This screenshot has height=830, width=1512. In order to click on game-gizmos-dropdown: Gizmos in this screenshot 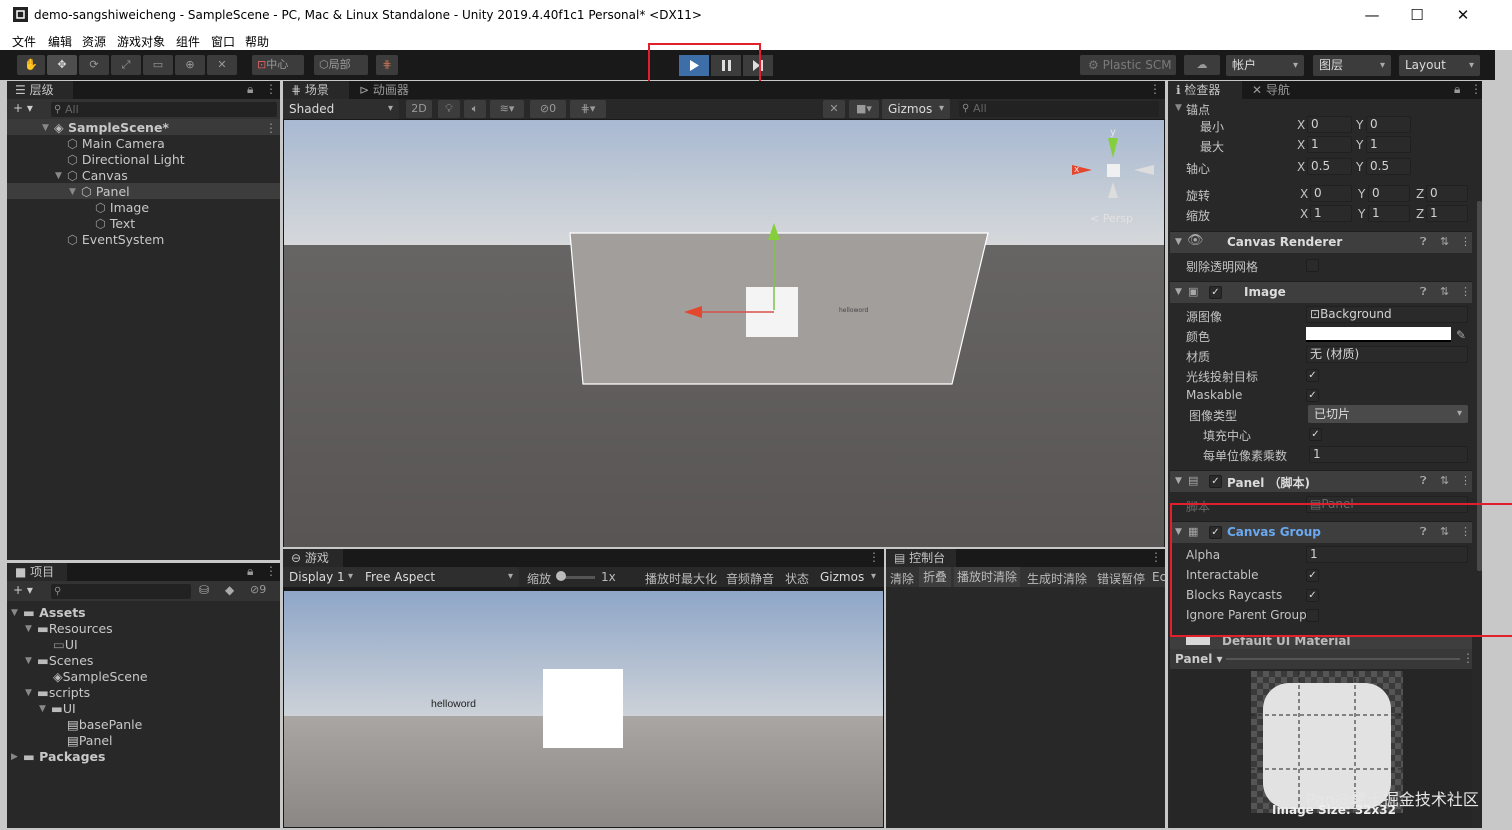, I will do `click(848, 577)`.